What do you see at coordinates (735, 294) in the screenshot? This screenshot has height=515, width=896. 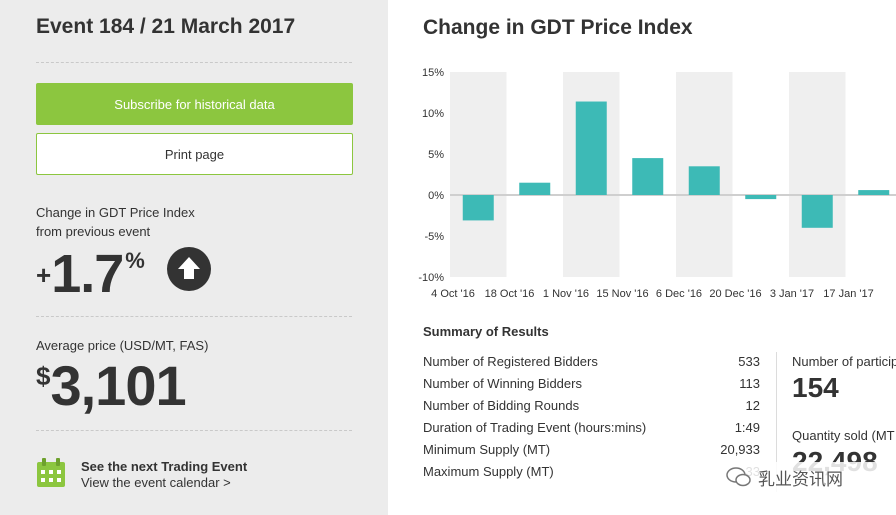 I see `x-tick-label: 20 Dec '16` at bounding box center [735, 294].